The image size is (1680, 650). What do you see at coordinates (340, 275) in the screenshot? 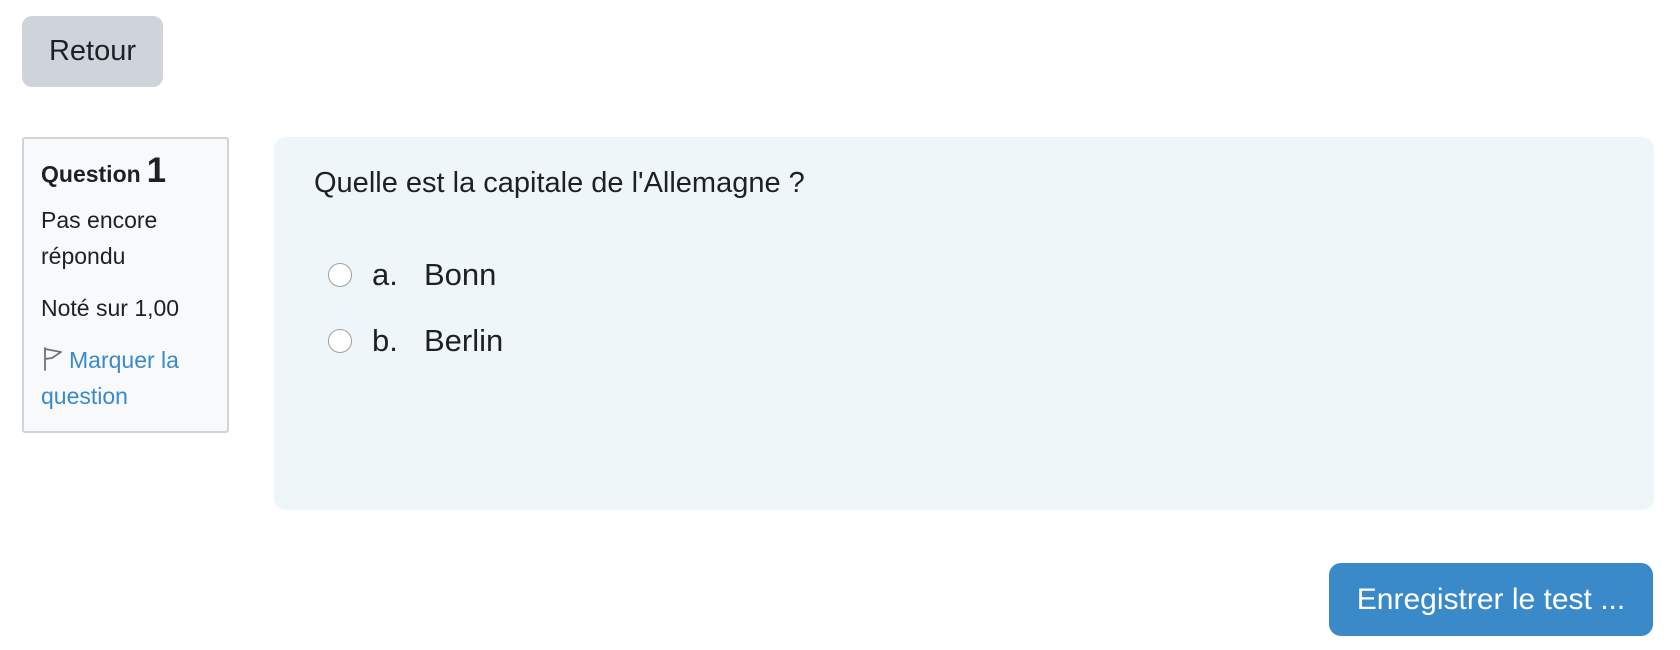
I see `answer-a-radio` at bounding box center [340, 275].